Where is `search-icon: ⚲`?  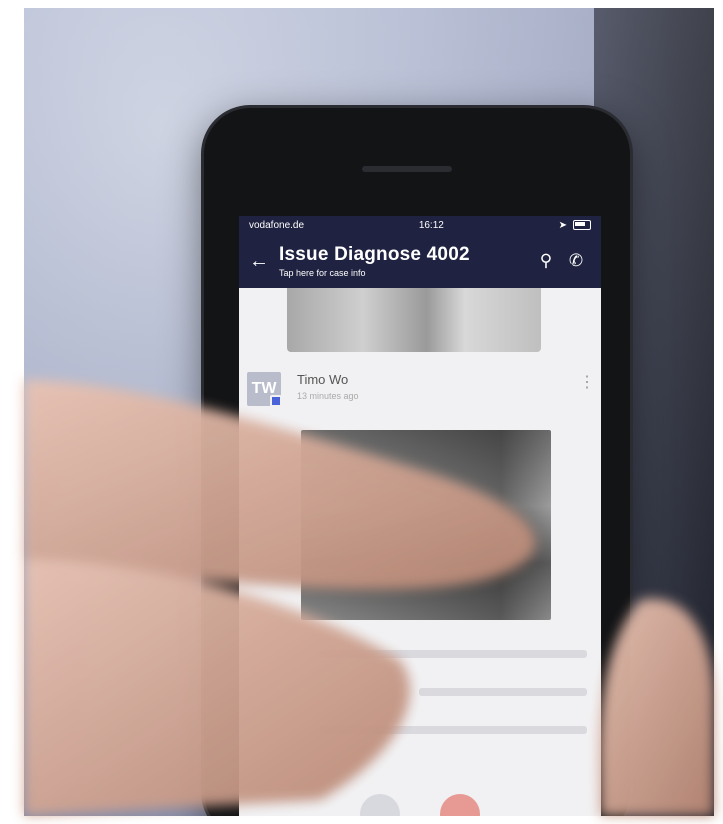 search-icon: ⚲ is located at coordinates (546, 261).